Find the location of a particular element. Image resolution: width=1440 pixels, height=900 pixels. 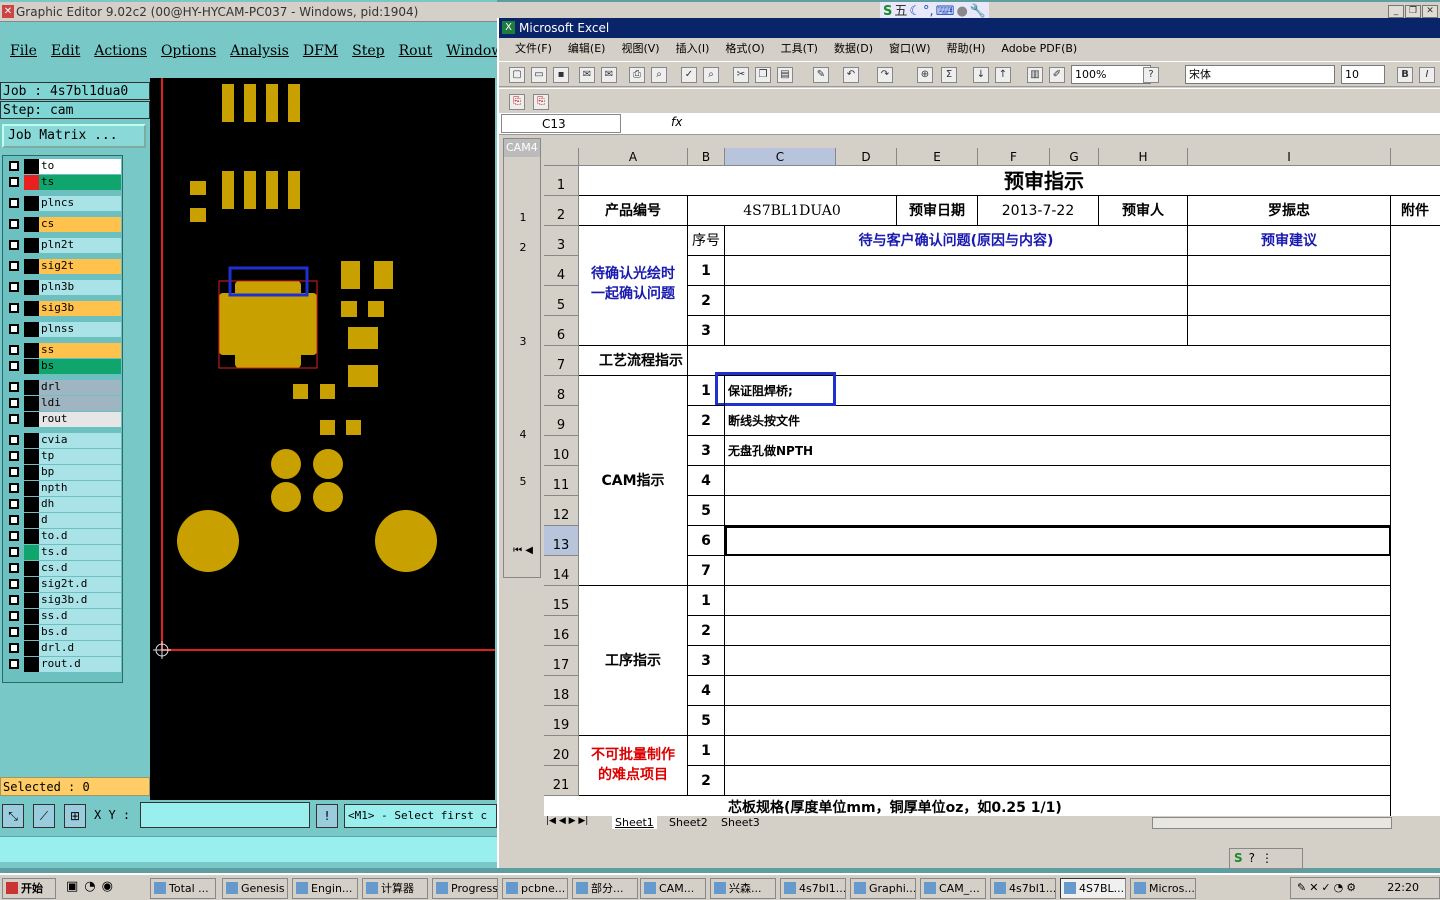

advice-header: 预审建议 is located at coordinates (1289, 241).